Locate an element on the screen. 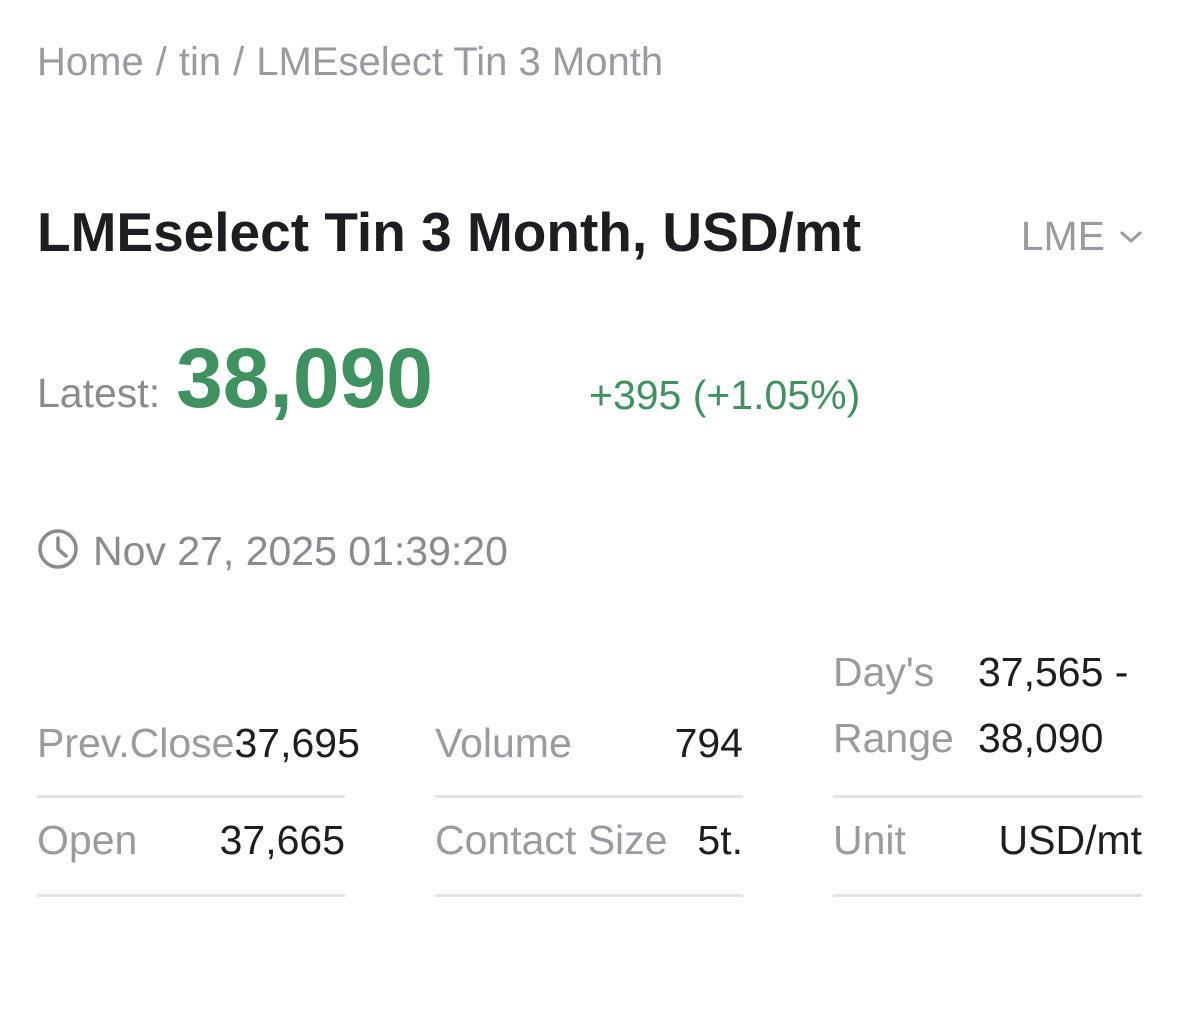  stat-label: Volume is located at coordinates (503, 743).